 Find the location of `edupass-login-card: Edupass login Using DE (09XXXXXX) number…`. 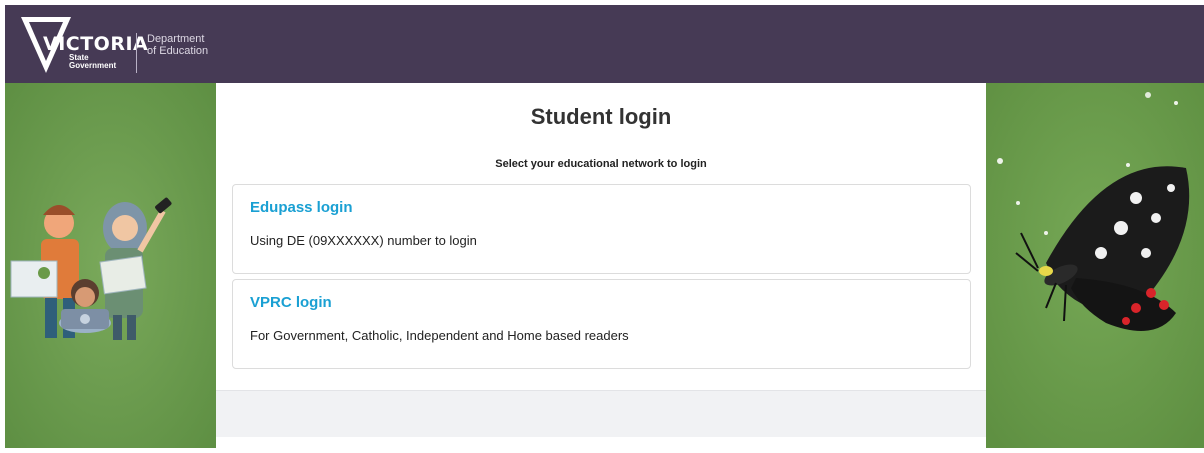

edupass-login-card: Edupass login Using DE (09XXXXXX) number… is located at coordinates (601, 229).